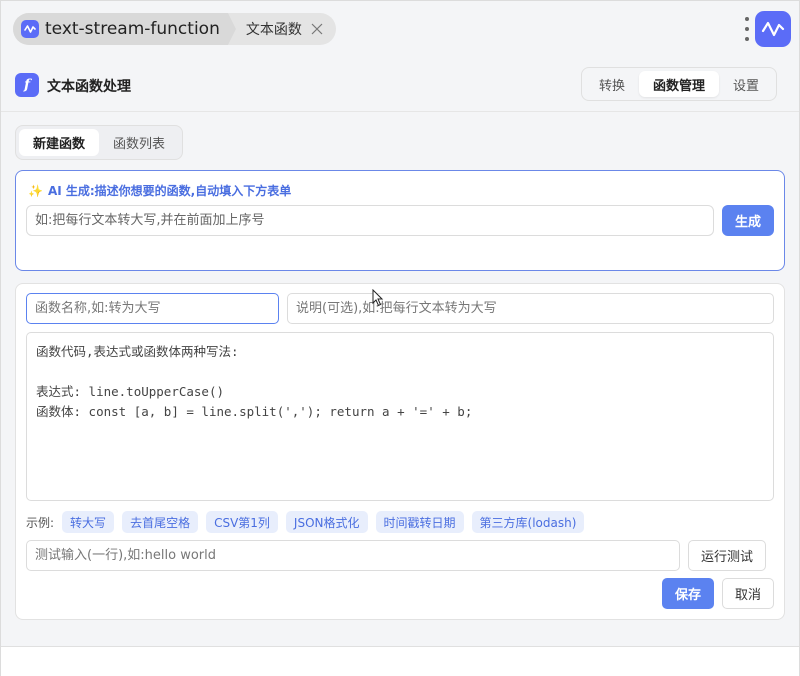 The image size is (800, 676). What do you see at coordinates (612, 84) in the screenshot?
I see `tab-convert: 转换` at bounding box center [612, 84].